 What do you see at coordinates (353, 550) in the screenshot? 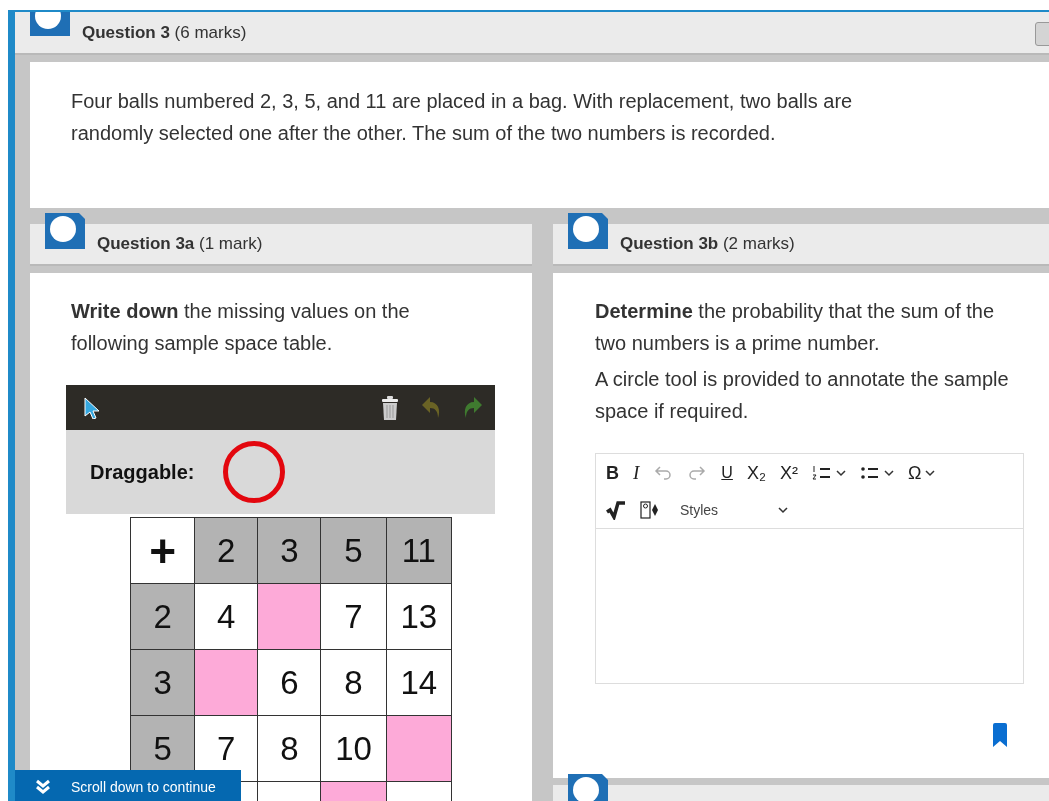
I see `table-cell: 5` at bounding box center [353, 550].